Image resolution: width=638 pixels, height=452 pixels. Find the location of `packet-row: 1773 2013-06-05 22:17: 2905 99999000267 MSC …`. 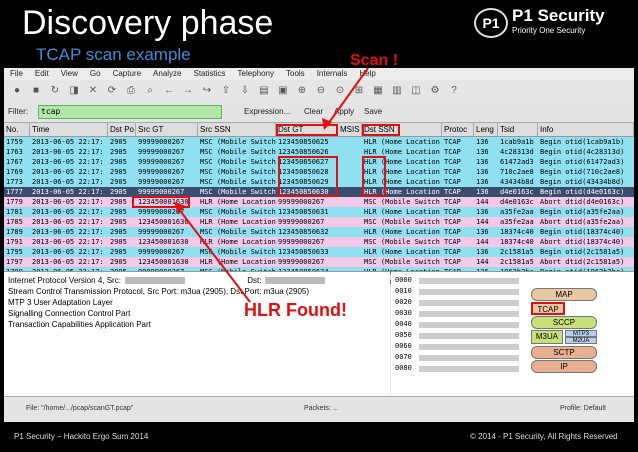

packet-row: 1773 2013-06-05 22:17: 2905 99999000267 MSC … is located at coordinates (319, 182).